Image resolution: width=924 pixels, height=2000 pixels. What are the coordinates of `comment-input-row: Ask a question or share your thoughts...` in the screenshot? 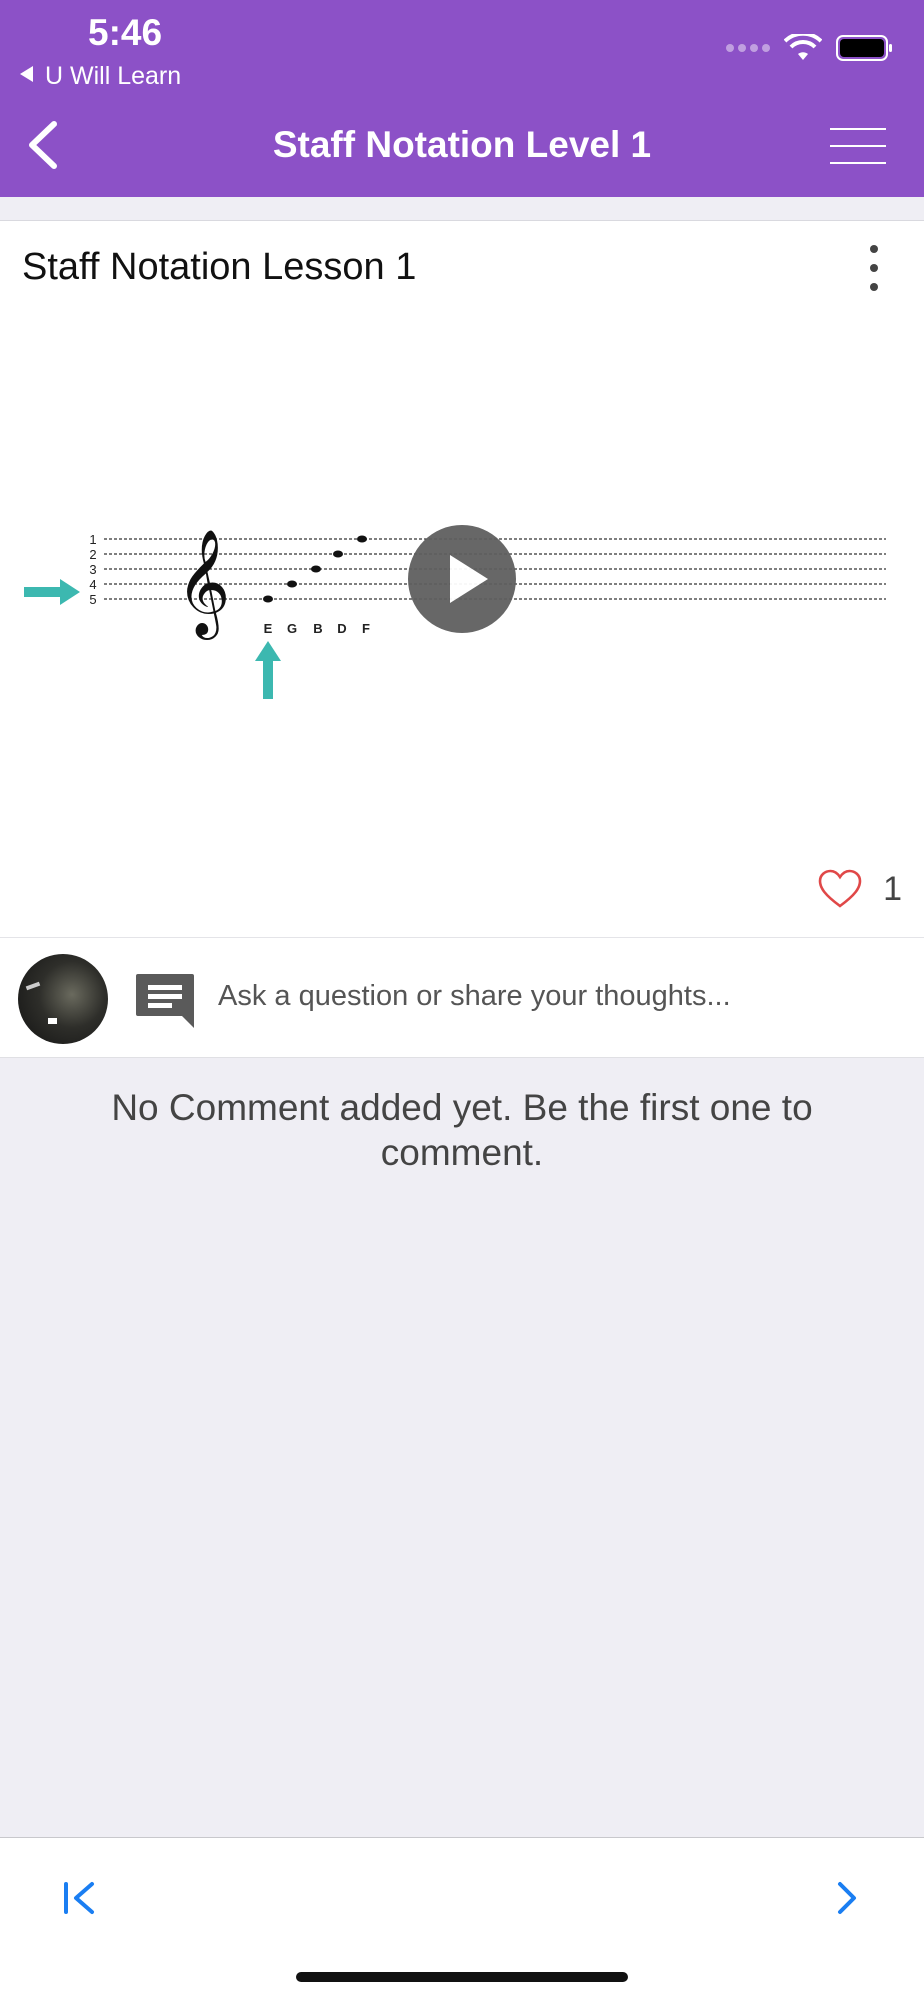 It's located at (462, 997).